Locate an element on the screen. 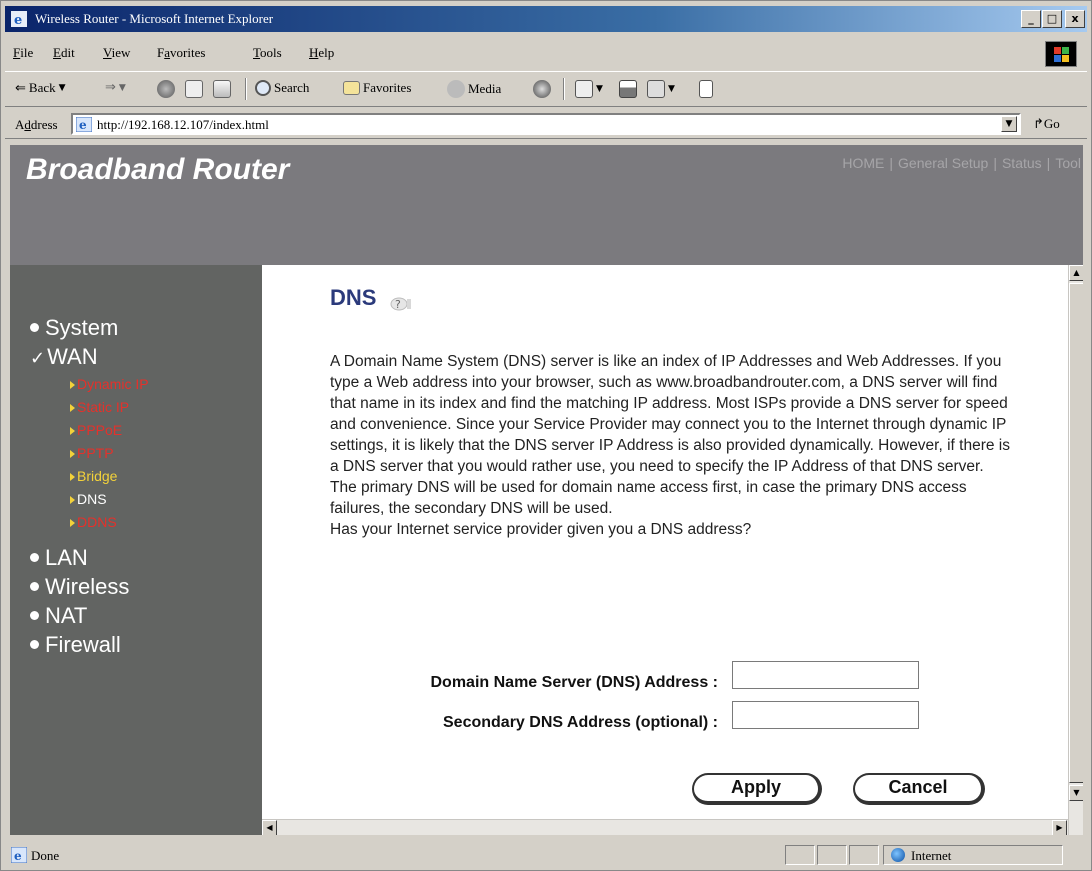  page-title: DNS is located at coordinates (353, 297).